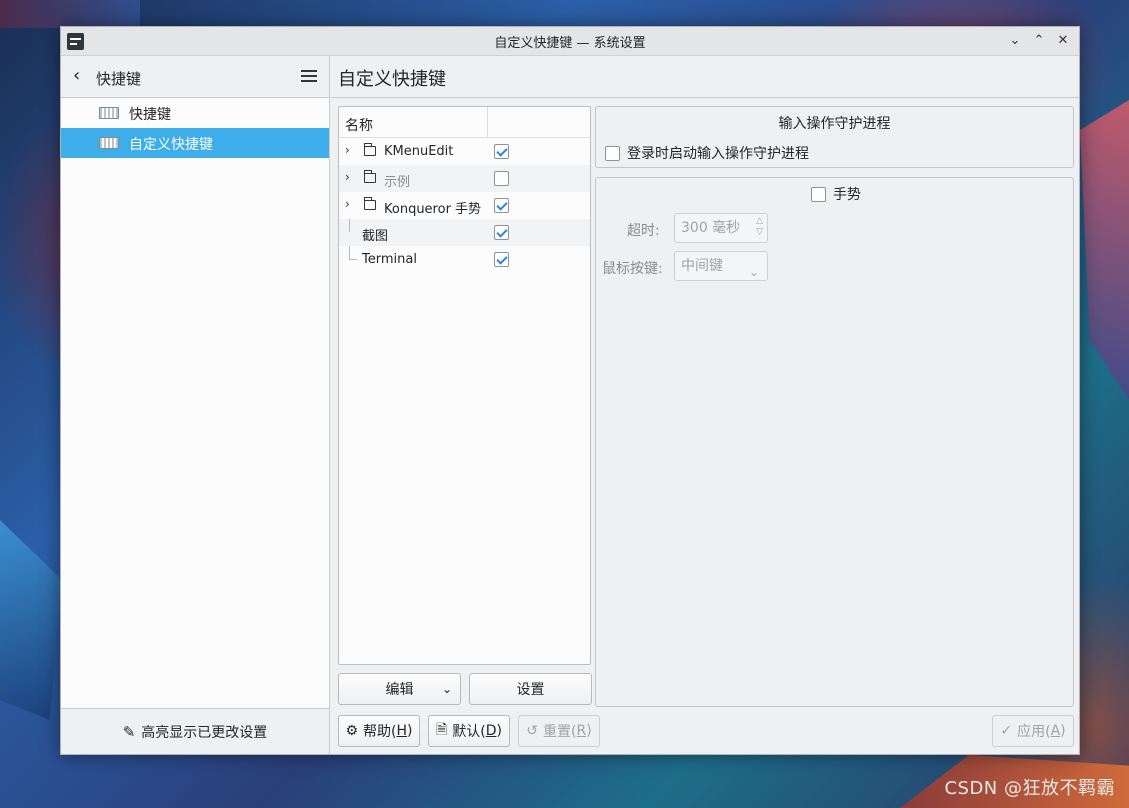 This screenshot has height=808, width=1129. What do you see at coordinates (309, 76) in the screenshot?
I see `hamburger-menu-icon` at bounding box center [309, 76].